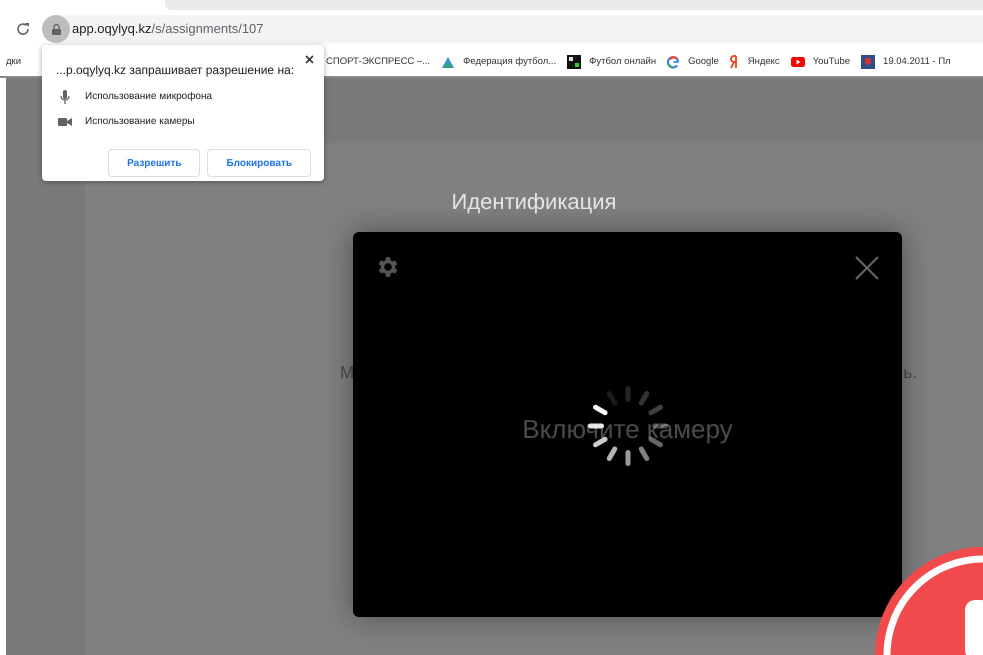 The width and height of the screenshot is (983, 655). I want to click on video-camera-icon, so click(65, 121).